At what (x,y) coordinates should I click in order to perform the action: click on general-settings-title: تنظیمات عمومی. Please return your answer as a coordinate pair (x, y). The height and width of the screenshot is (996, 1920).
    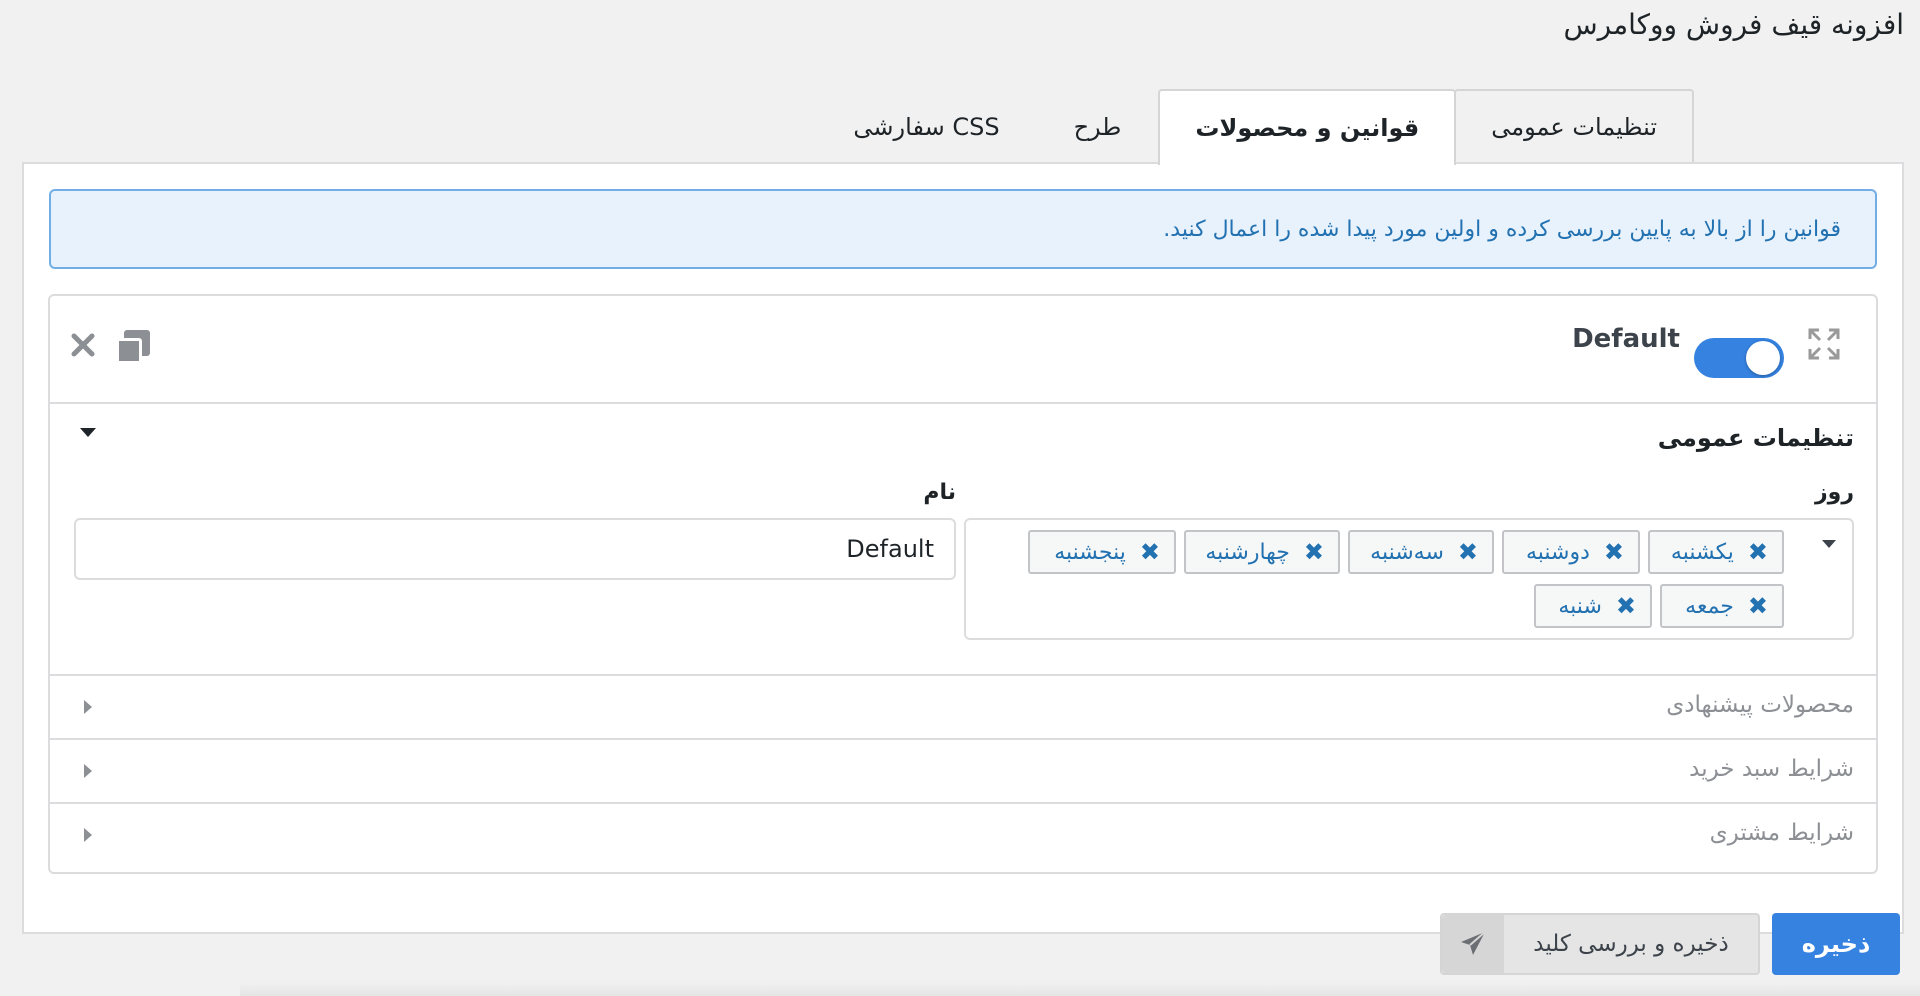
    Looking at the image, I should click on (1756, 438).